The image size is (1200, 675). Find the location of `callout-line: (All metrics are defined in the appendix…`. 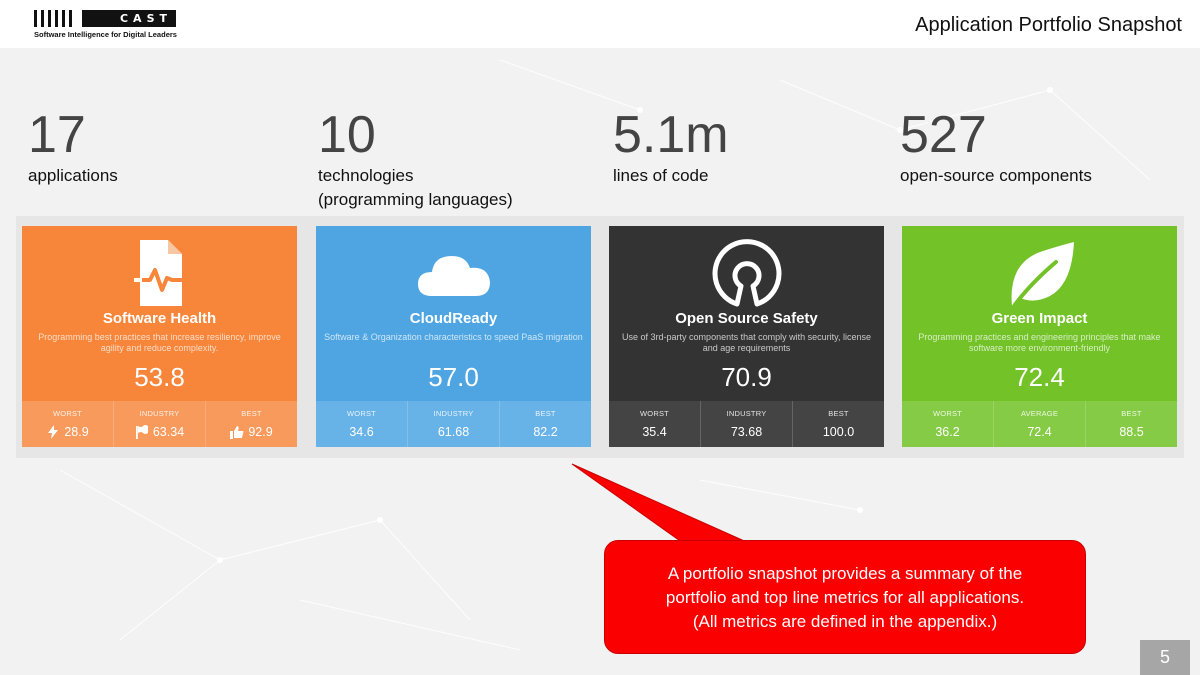

callout-line: (All metrics are defined in the appendix… is located at coordinates (845, 621).